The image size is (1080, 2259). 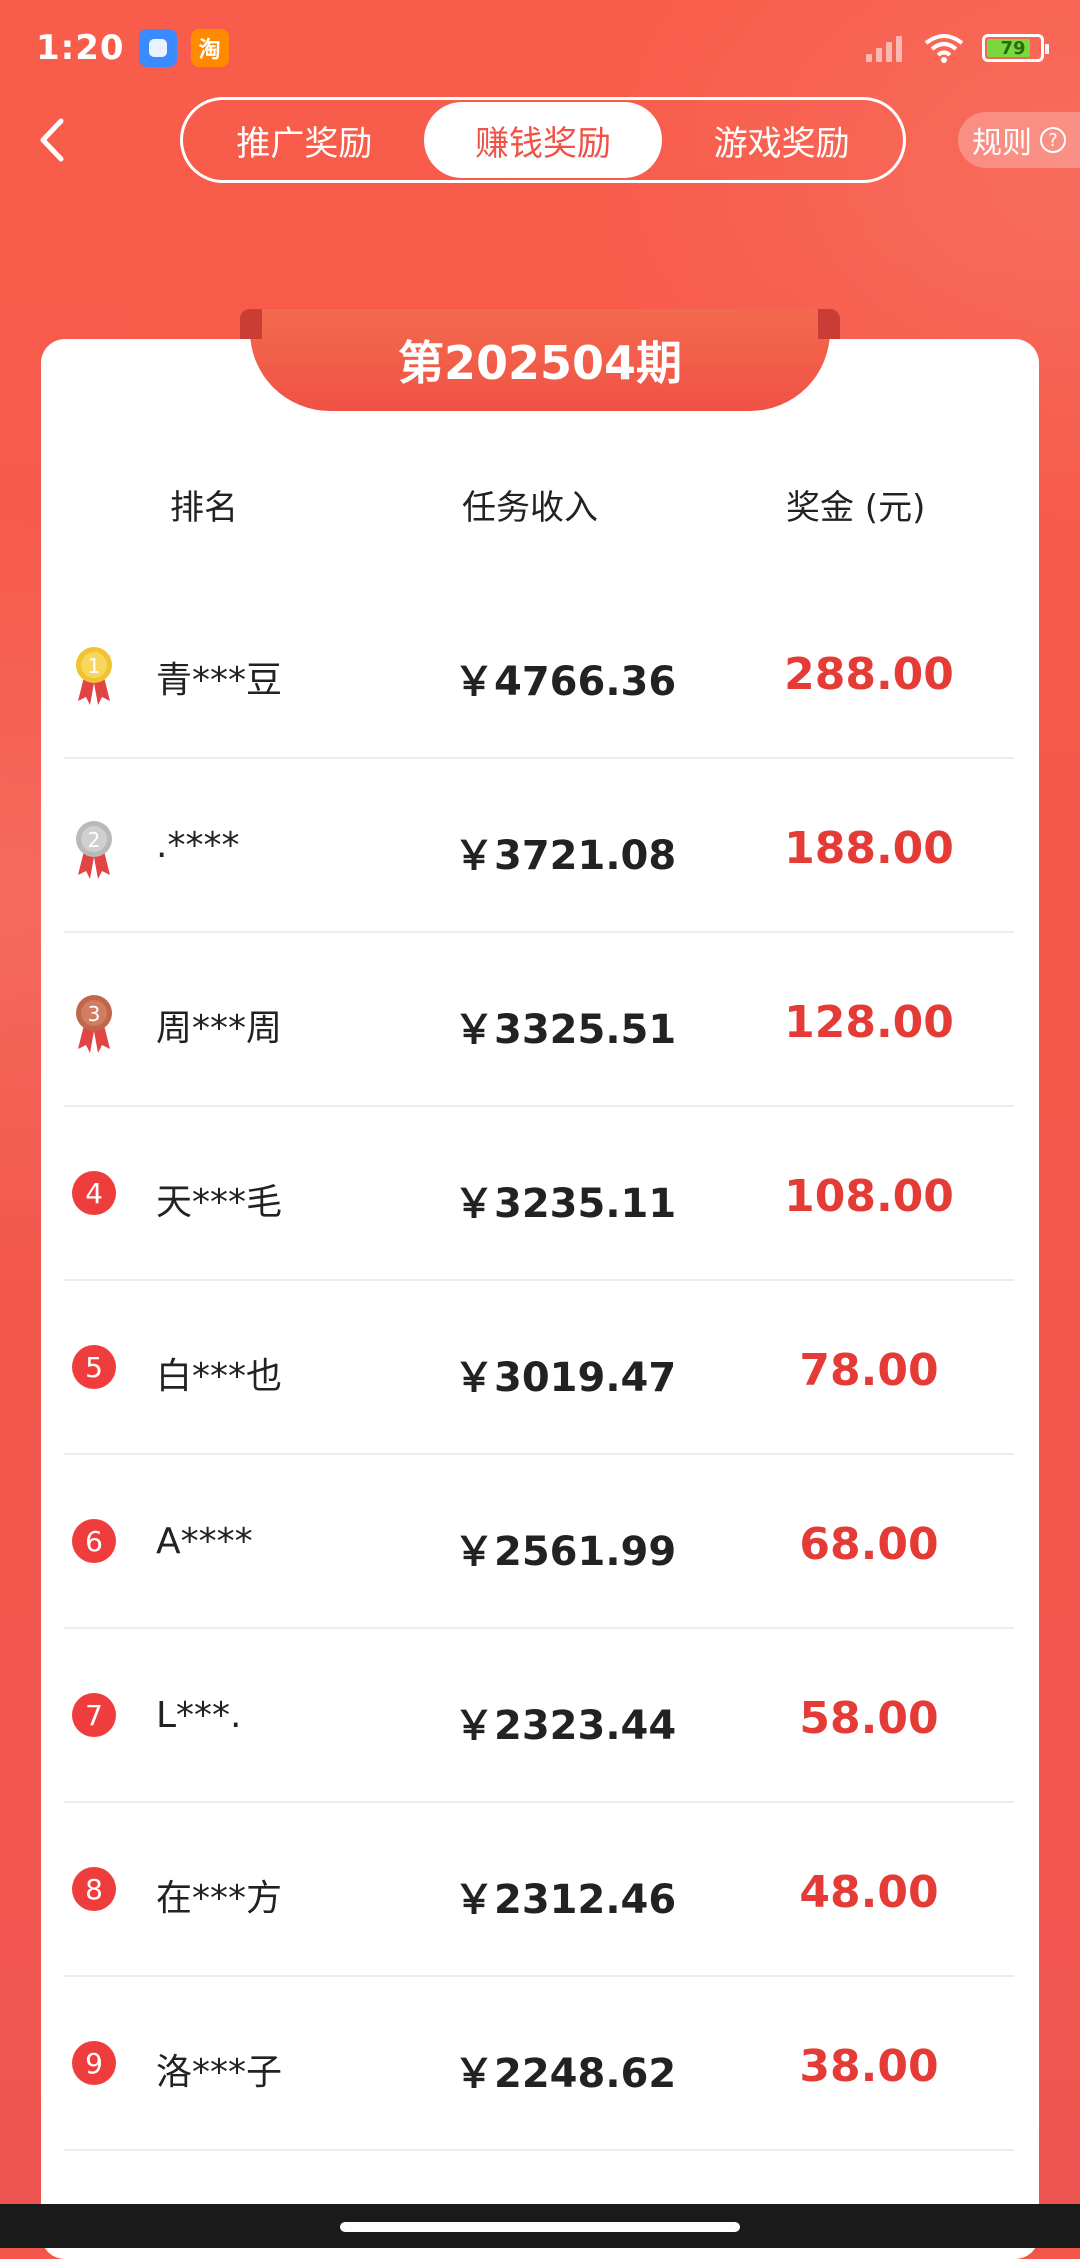 I want to click on rank-number: 3, so click(x=94, y=1014).